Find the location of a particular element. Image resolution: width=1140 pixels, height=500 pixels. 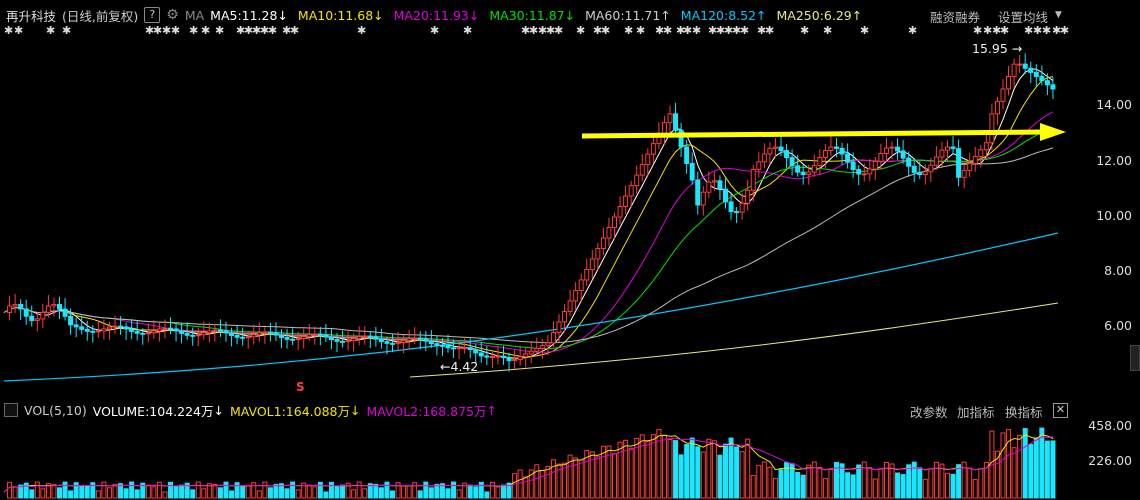

close-icon: ✕ is located at coordinates (1060, 410).